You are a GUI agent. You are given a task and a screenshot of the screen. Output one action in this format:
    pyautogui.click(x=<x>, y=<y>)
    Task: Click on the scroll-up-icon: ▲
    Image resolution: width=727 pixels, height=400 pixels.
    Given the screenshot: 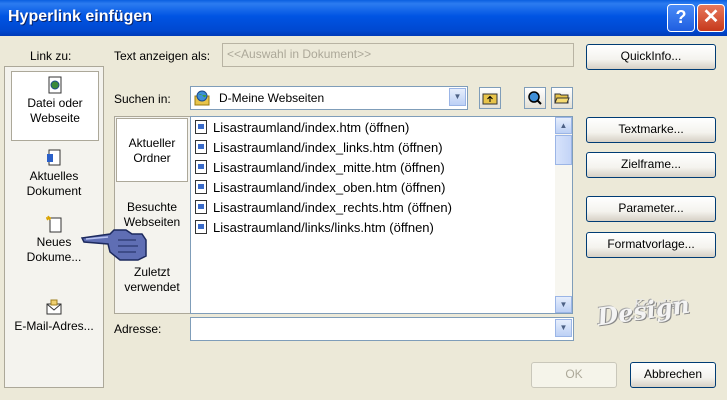 What is the action you would take?
    pyautogui.click(x=563, y=125)
    